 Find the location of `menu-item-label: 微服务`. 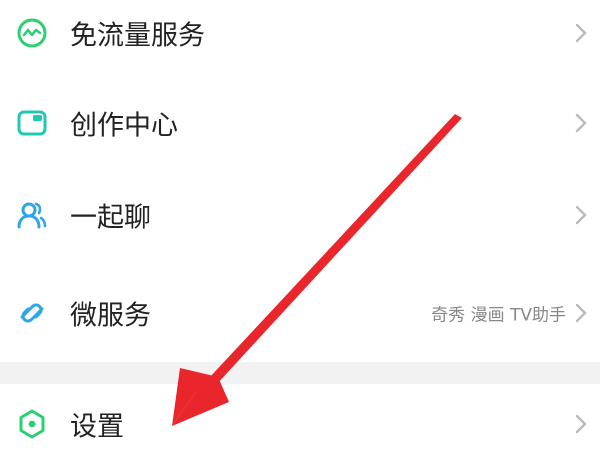

menu-item-label: 微服务 is located at coordinates (110, 316).